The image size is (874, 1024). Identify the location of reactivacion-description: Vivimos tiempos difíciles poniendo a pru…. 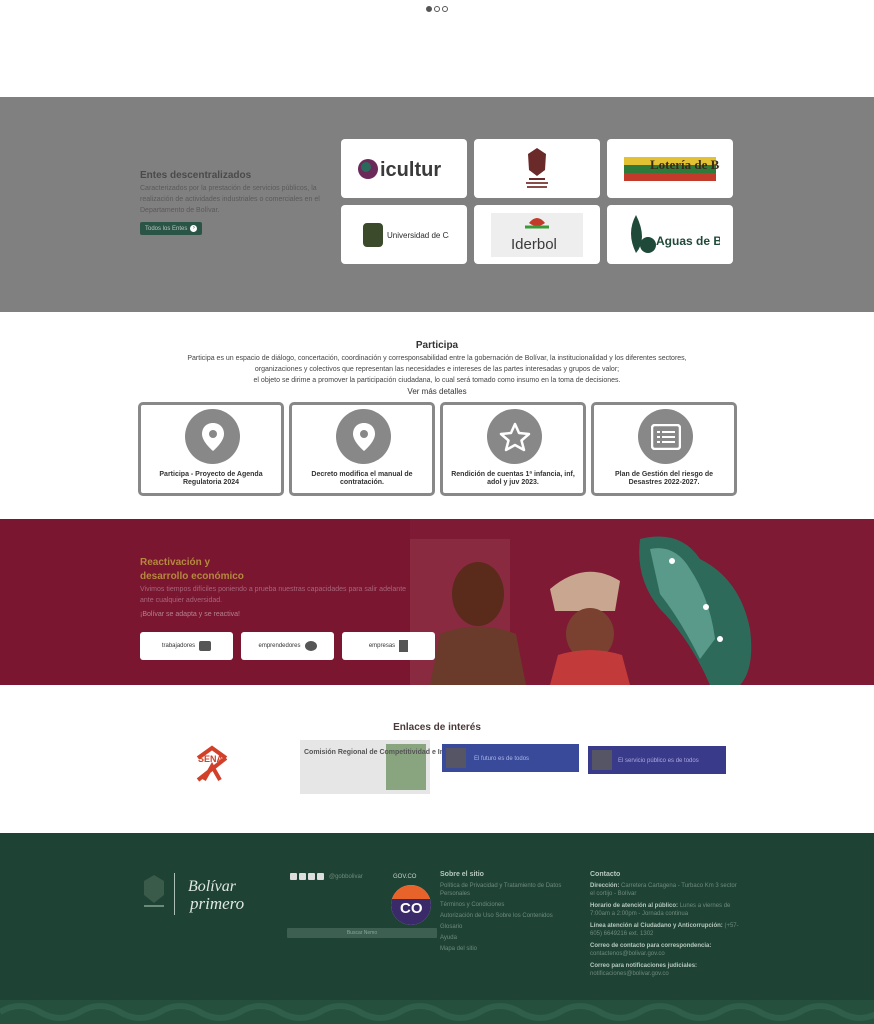
(273, 595).